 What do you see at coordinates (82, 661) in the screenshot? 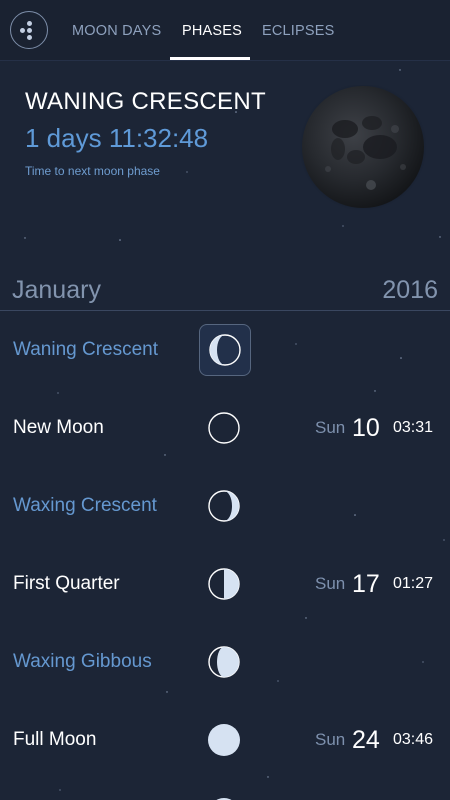
I see `phase-name: Waxing Gibbous` at bounding box center [82, 661].